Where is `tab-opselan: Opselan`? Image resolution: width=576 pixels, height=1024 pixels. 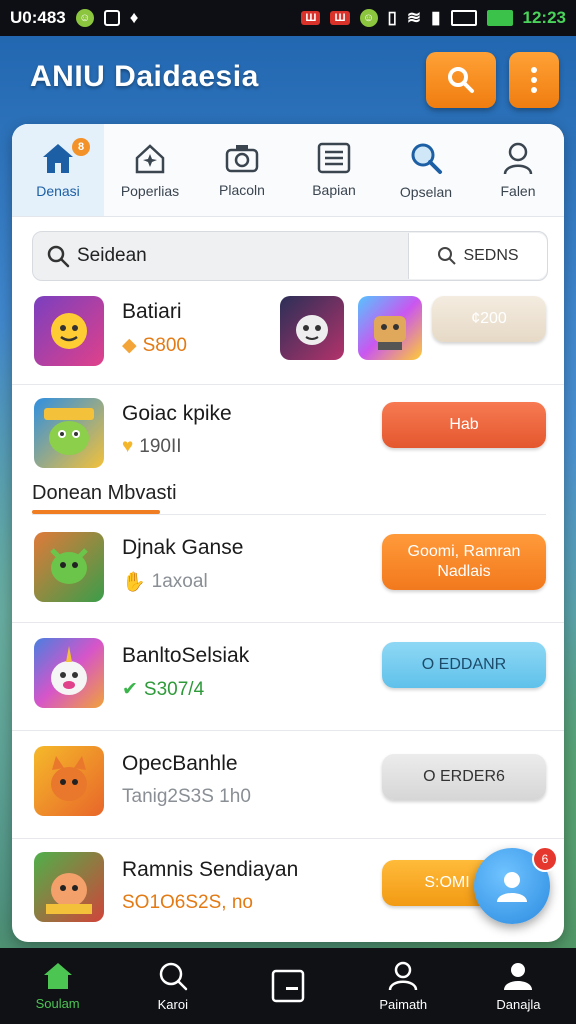 tab-opselan: Opselan is located at coordinates (426, 170).